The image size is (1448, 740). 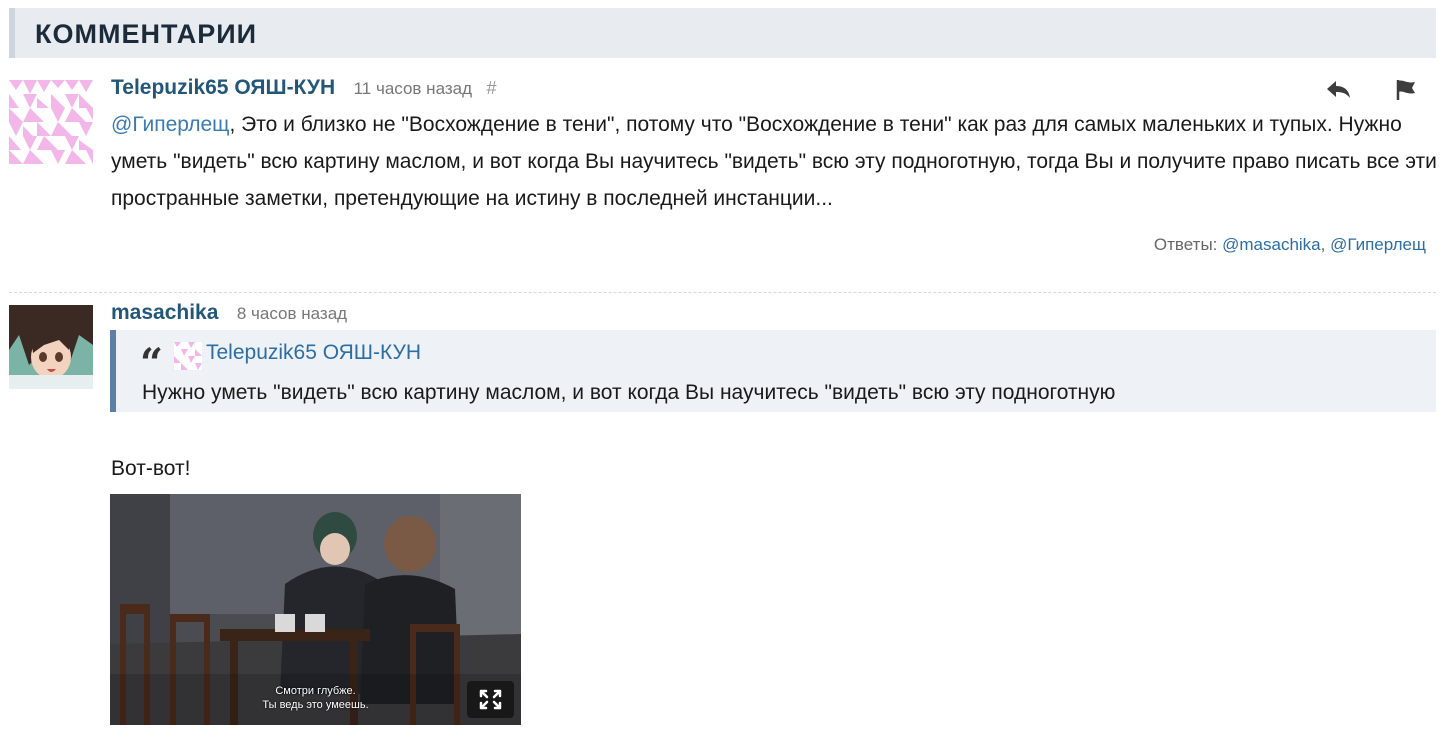 I want to click on comment-header: Telepuzik65 ОЯШ-КУН 11 часов назад #, so click(x=303, y=88).